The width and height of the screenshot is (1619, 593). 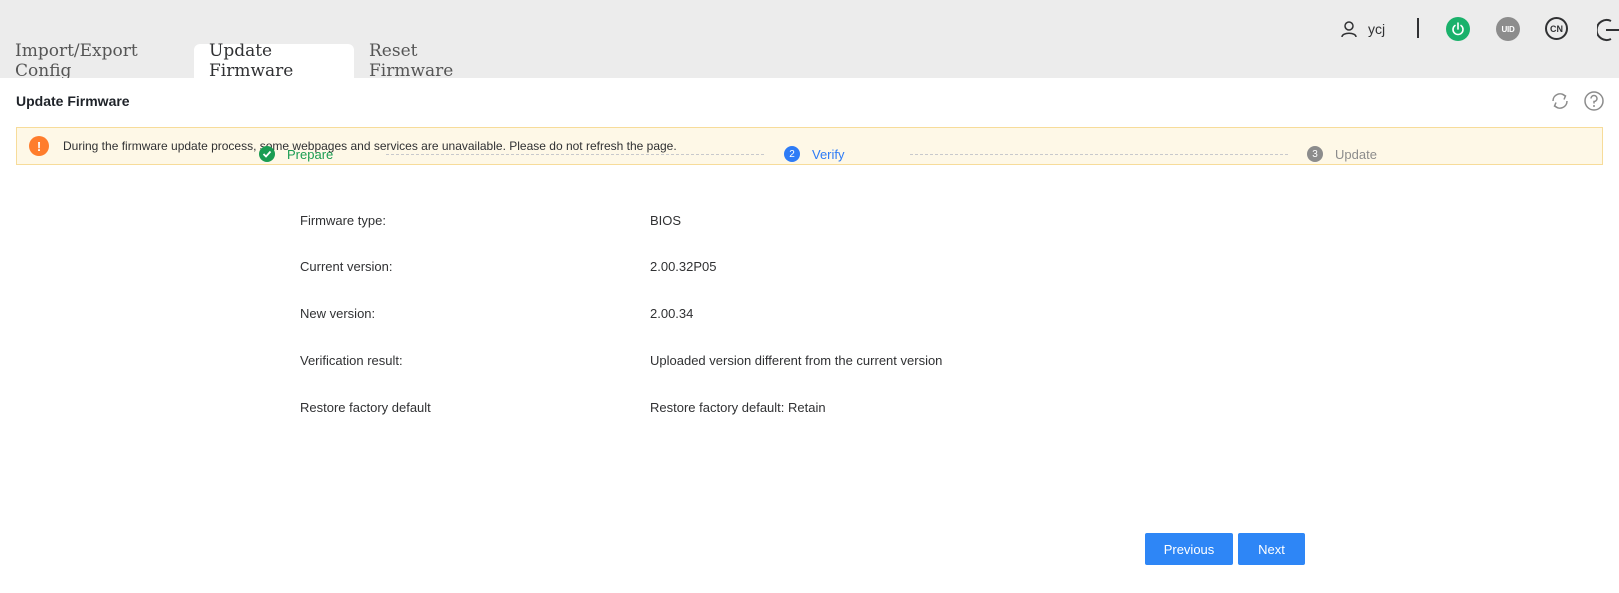 What do you see at coordinates (310, 154) in the screenshot?
I see `step-label: Prepare` at bounding box center [310, 154].